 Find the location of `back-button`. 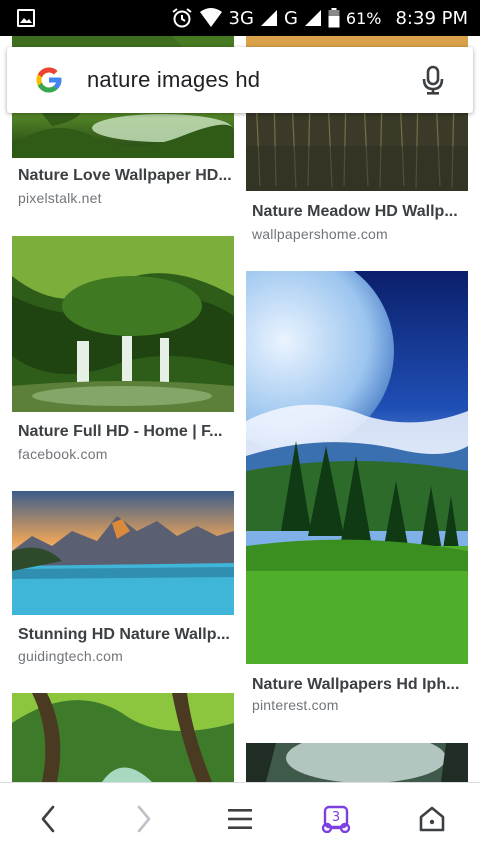

back-button is located at coordinates (48, 819).